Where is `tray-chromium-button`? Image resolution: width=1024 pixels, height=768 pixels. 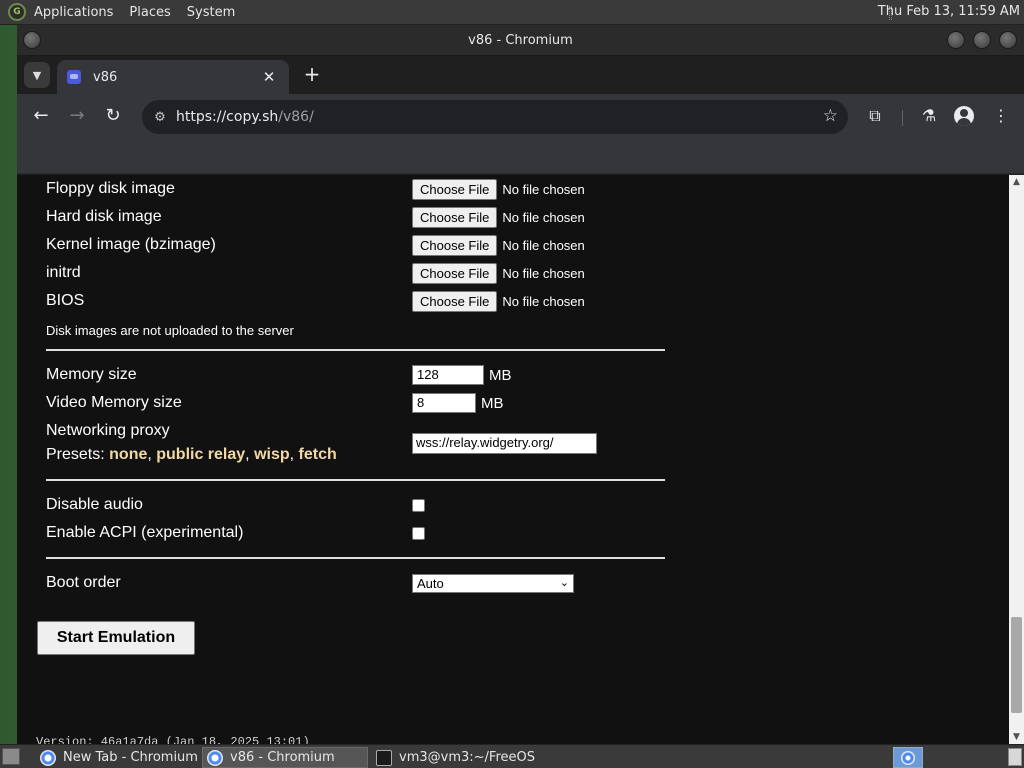 tray-chromium-button is located at coordinates (908, 757).